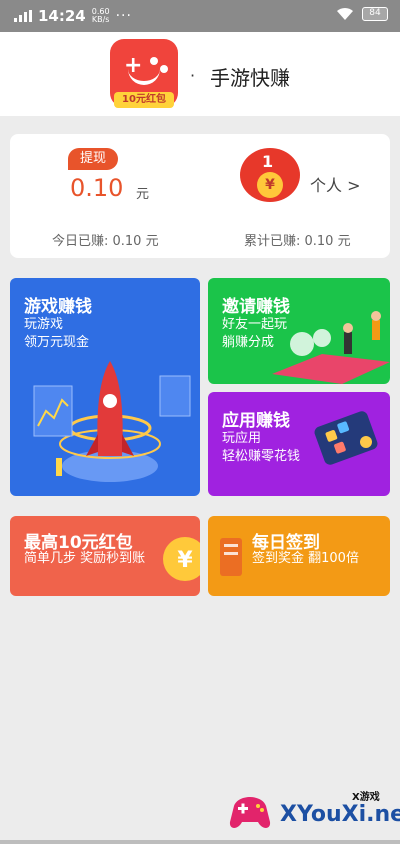 This screenshot has height=844, width=400. I want to click on phone-illustration-icon, so click(346, 438).